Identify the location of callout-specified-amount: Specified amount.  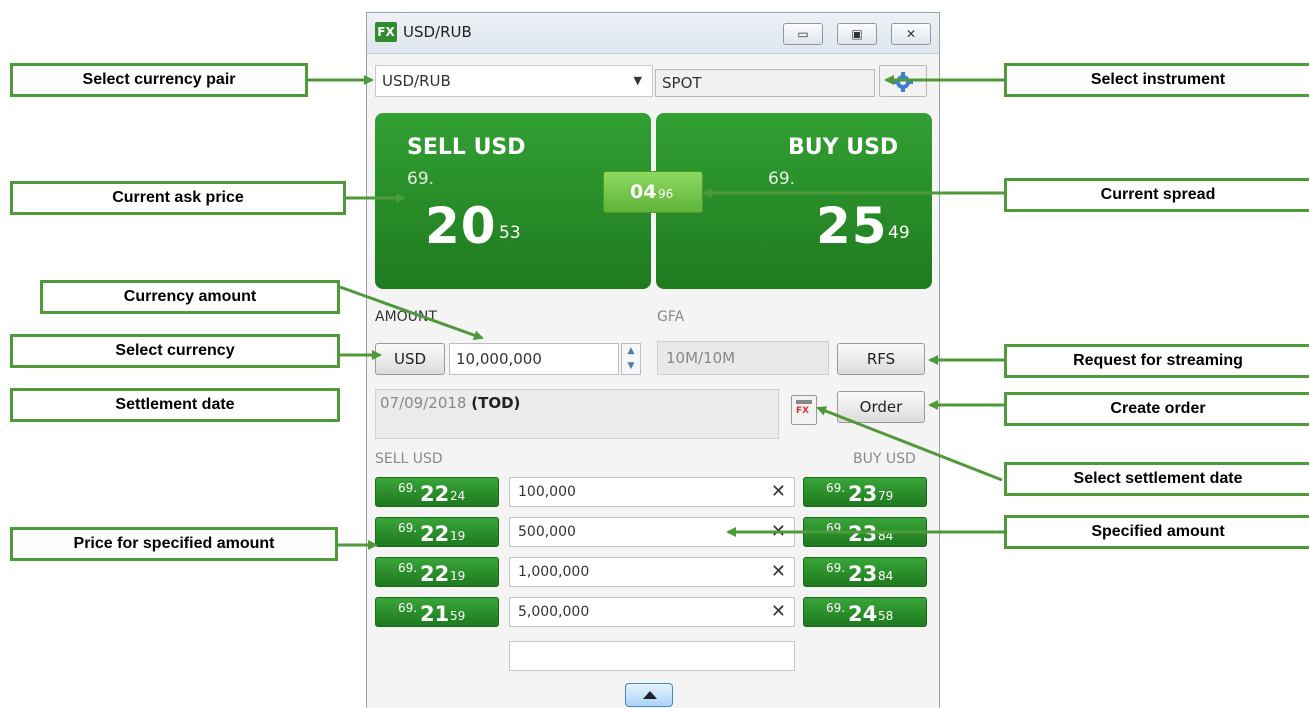
(1156, 532).